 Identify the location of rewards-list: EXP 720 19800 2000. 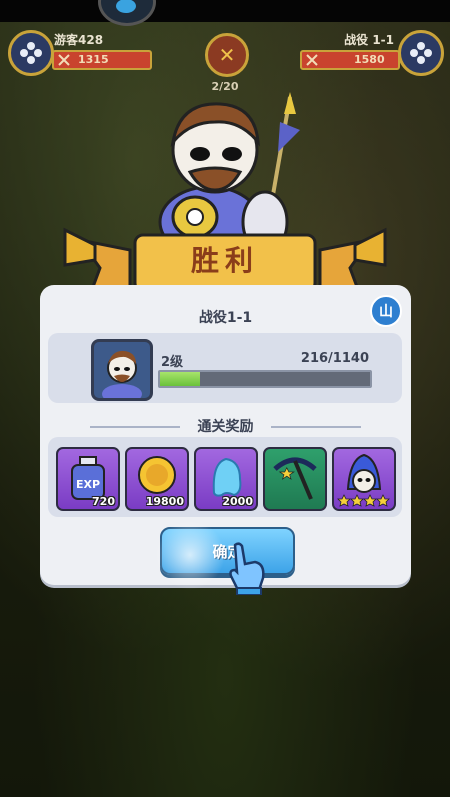
(225, 477).